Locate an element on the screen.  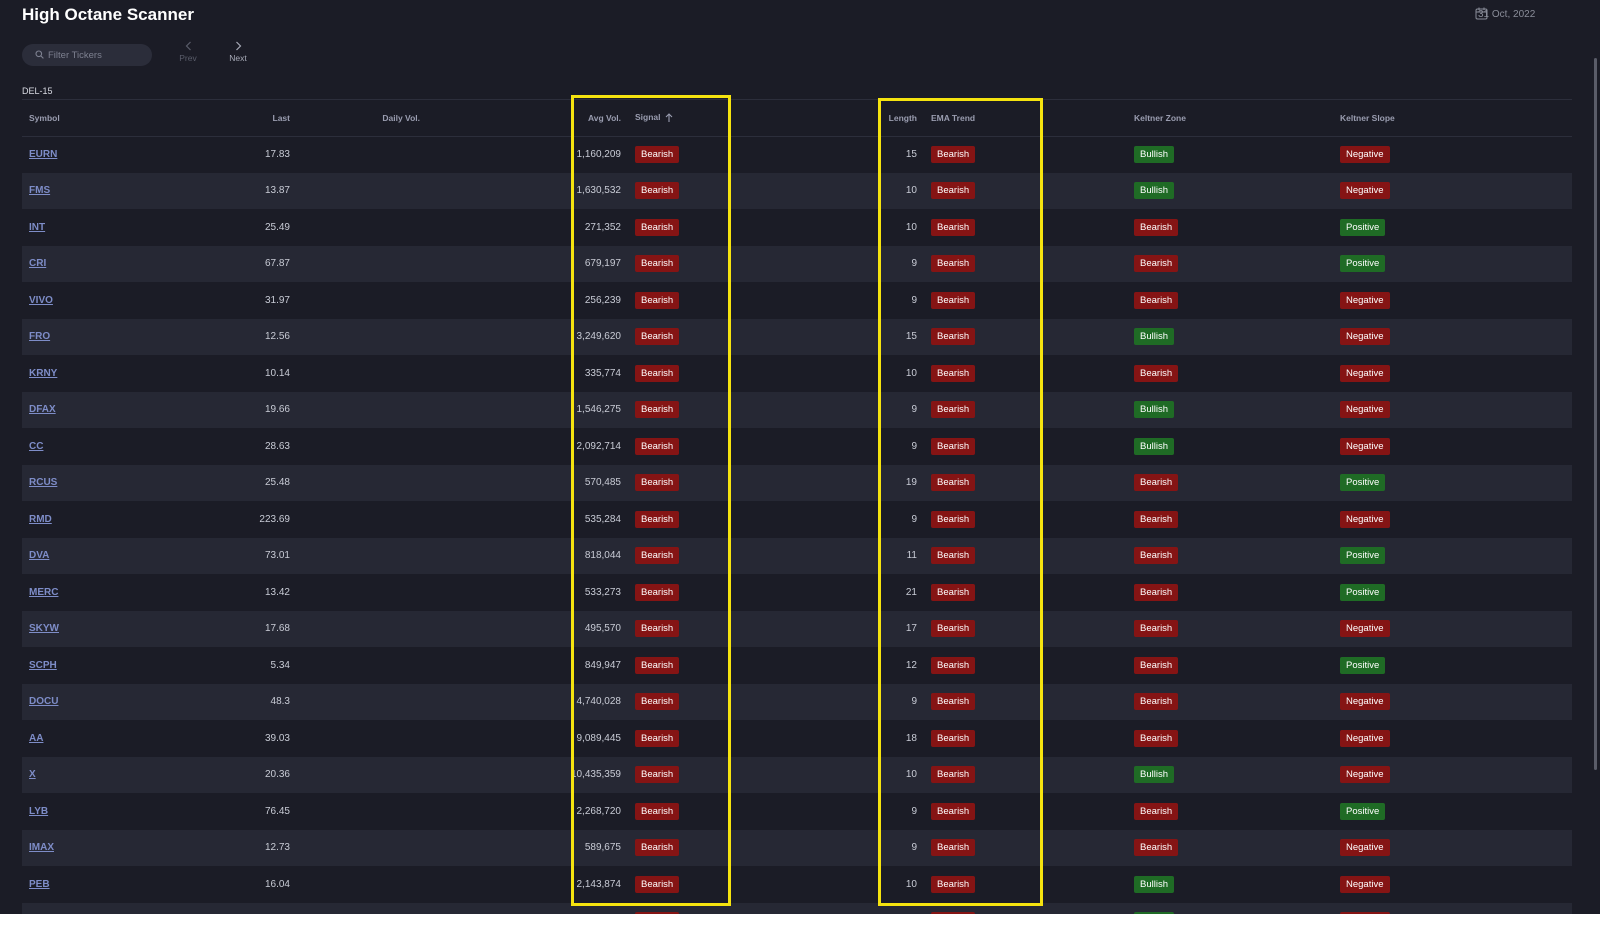
next-button: Next is located at coordinates (238, 54).